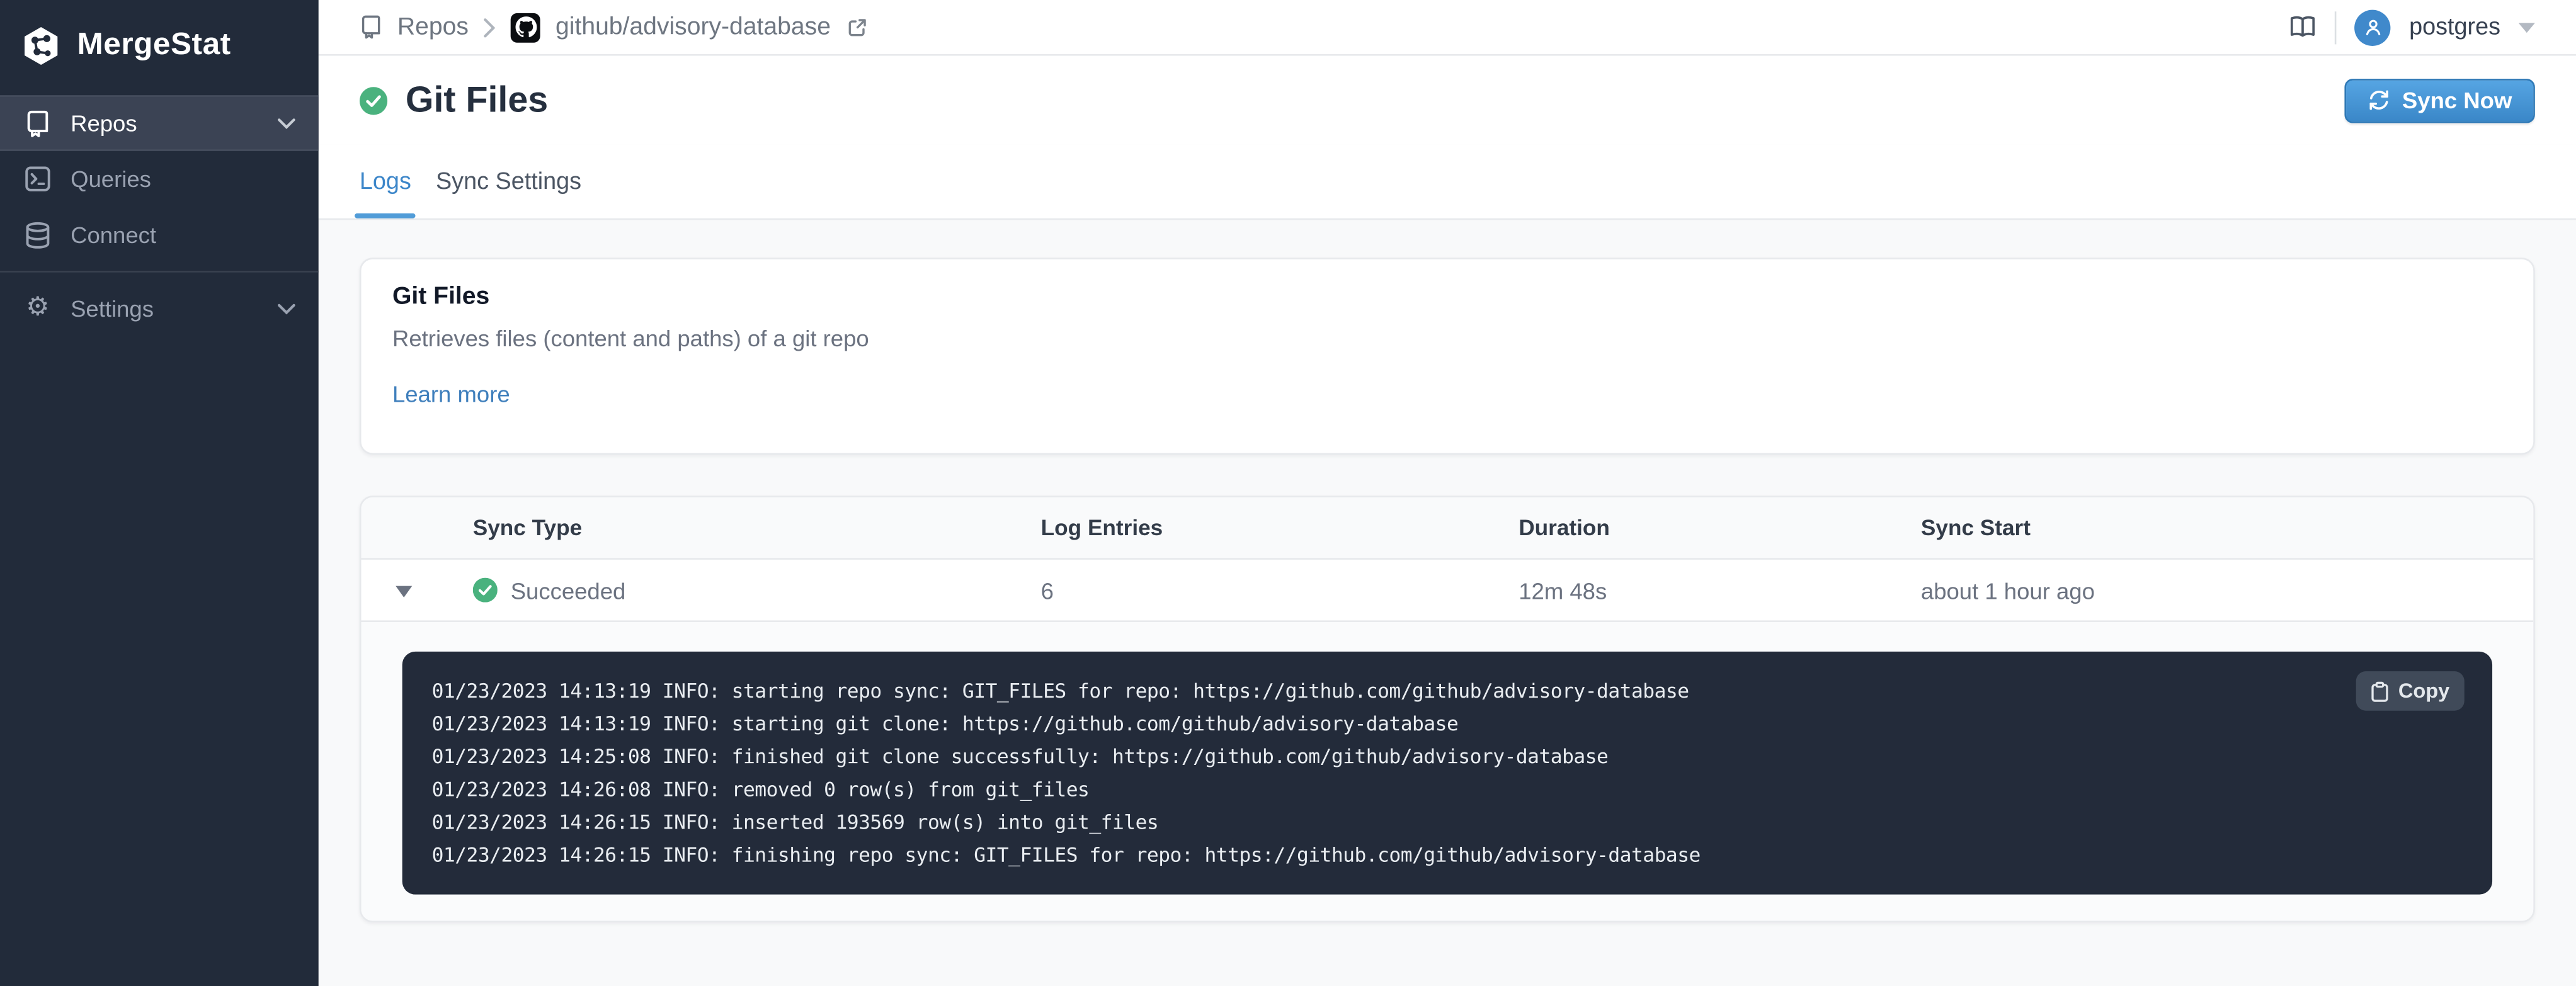  What do you see at coordinates (159, 123) in the screenshot?
I see `sidebar-item-repos: Repos` at bounding box center [159, 123].